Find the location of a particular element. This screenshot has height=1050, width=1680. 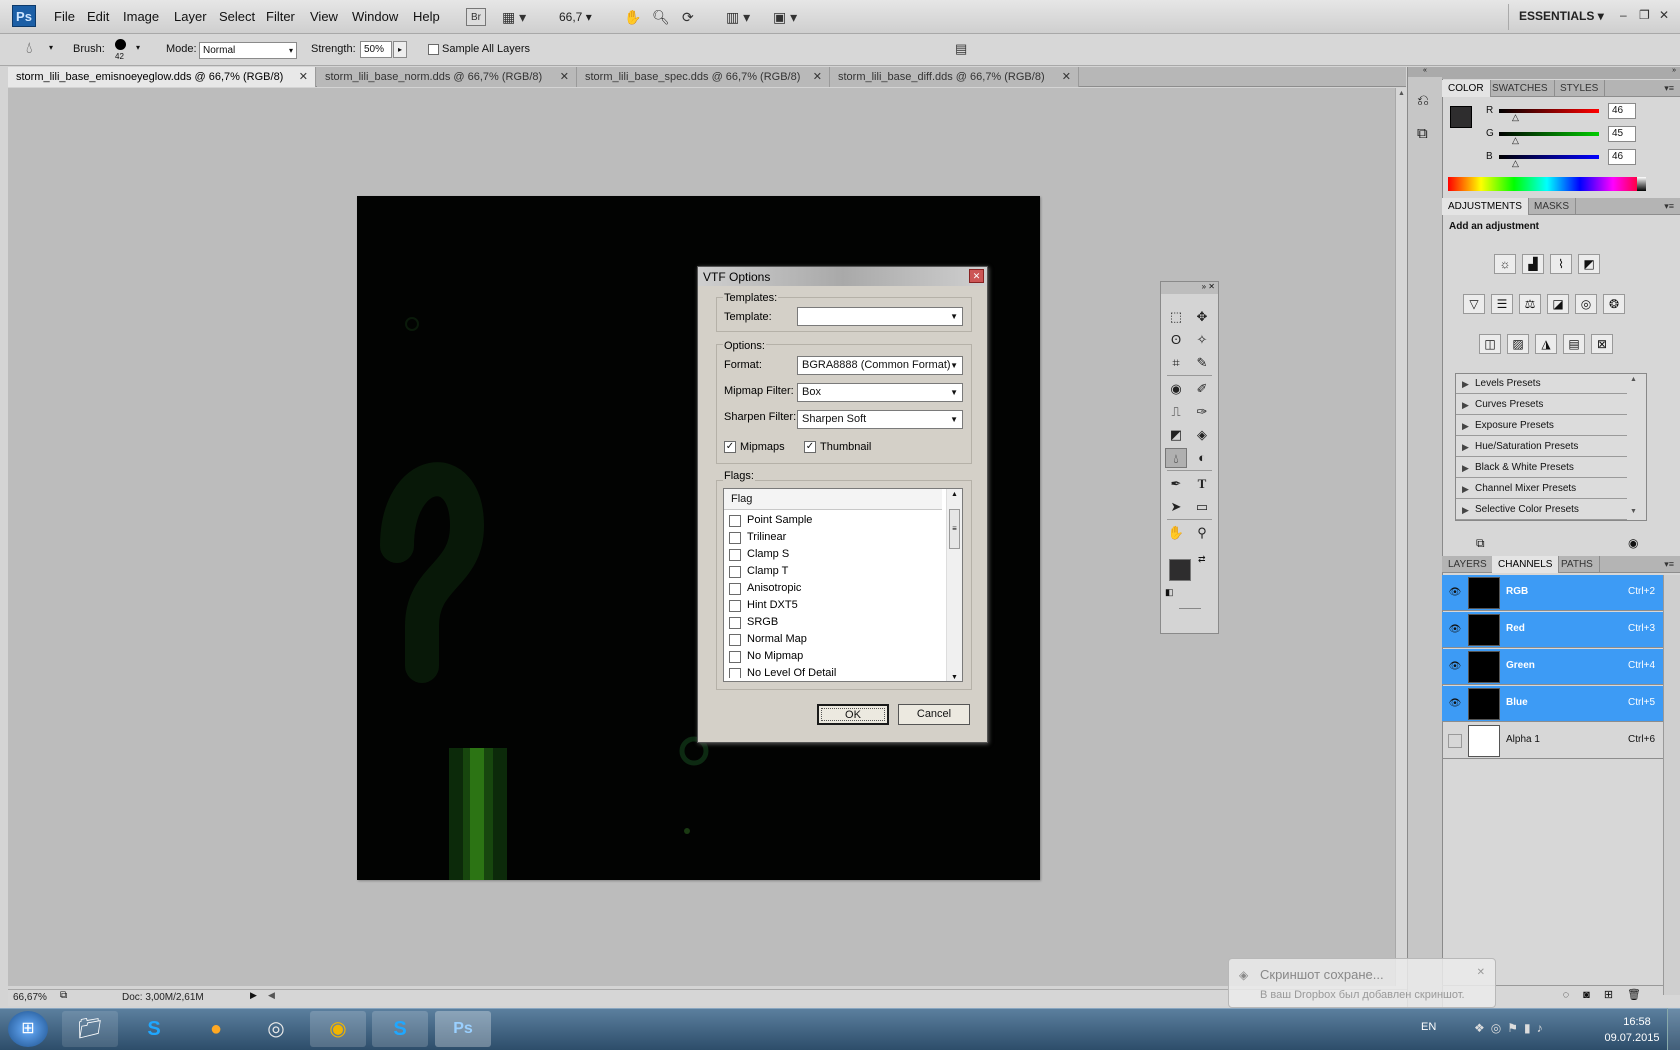

channel-row-green: 👁︎ Green Ctrl+4 is located at coordinates (1552, 667).